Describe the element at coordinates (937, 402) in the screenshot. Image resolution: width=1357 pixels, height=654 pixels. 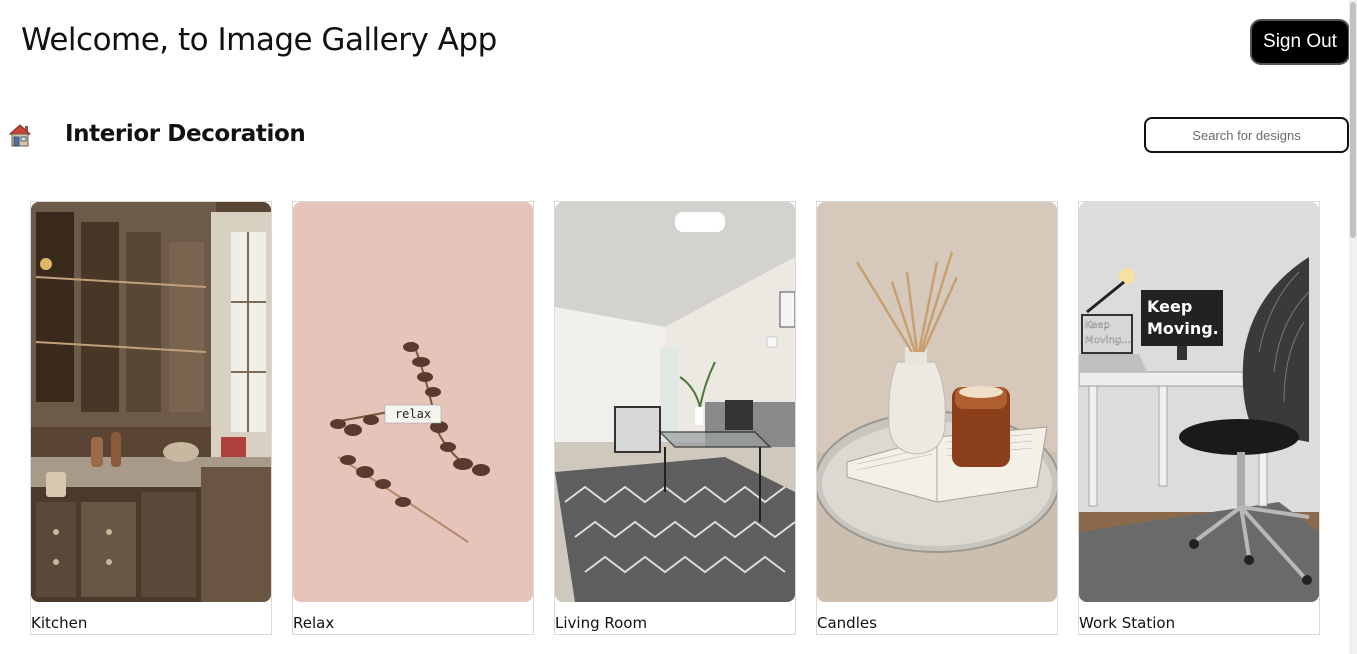
I see `candles-image` at that location.